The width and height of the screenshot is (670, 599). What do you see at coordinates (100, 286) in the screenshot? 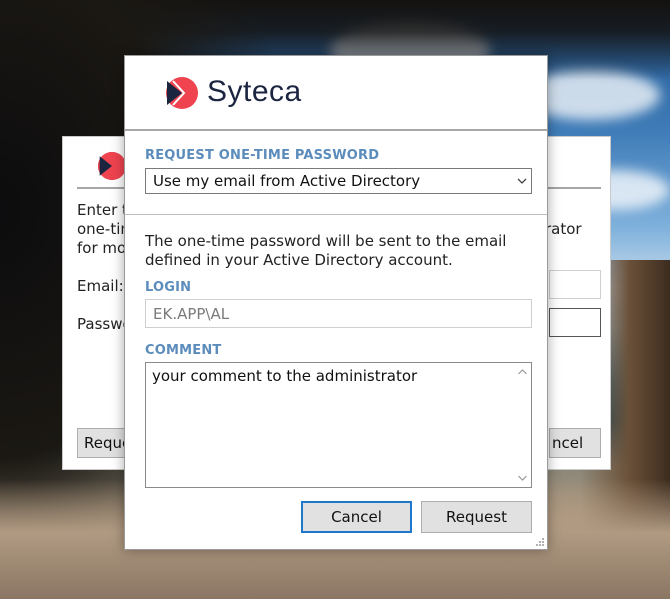
I see `background-email-label: Email:` at bounding box center [100, 286].